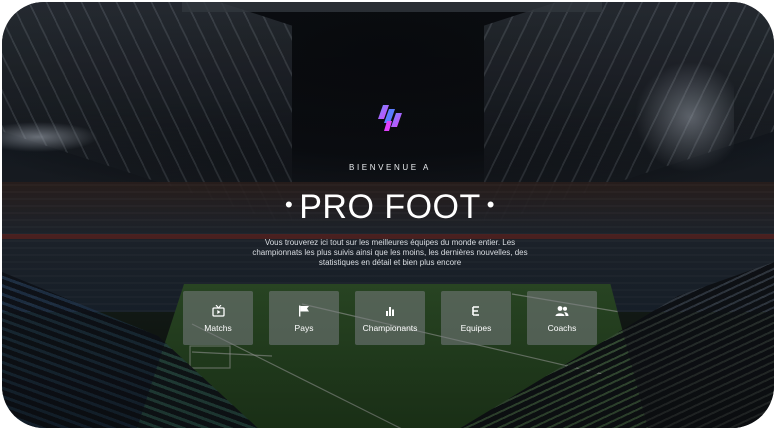 The height and width of the screenshot is (430, 776). What do you see at coordinates (390, 311) in the screenshot?
I see `bar-chart-icon` at bounding box center [390, 311].